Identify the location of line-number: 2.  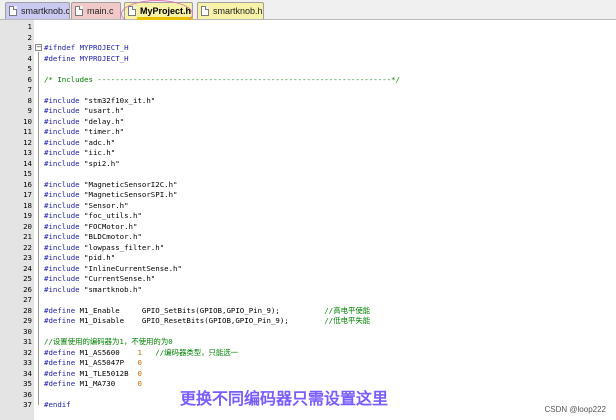
(29, 37).